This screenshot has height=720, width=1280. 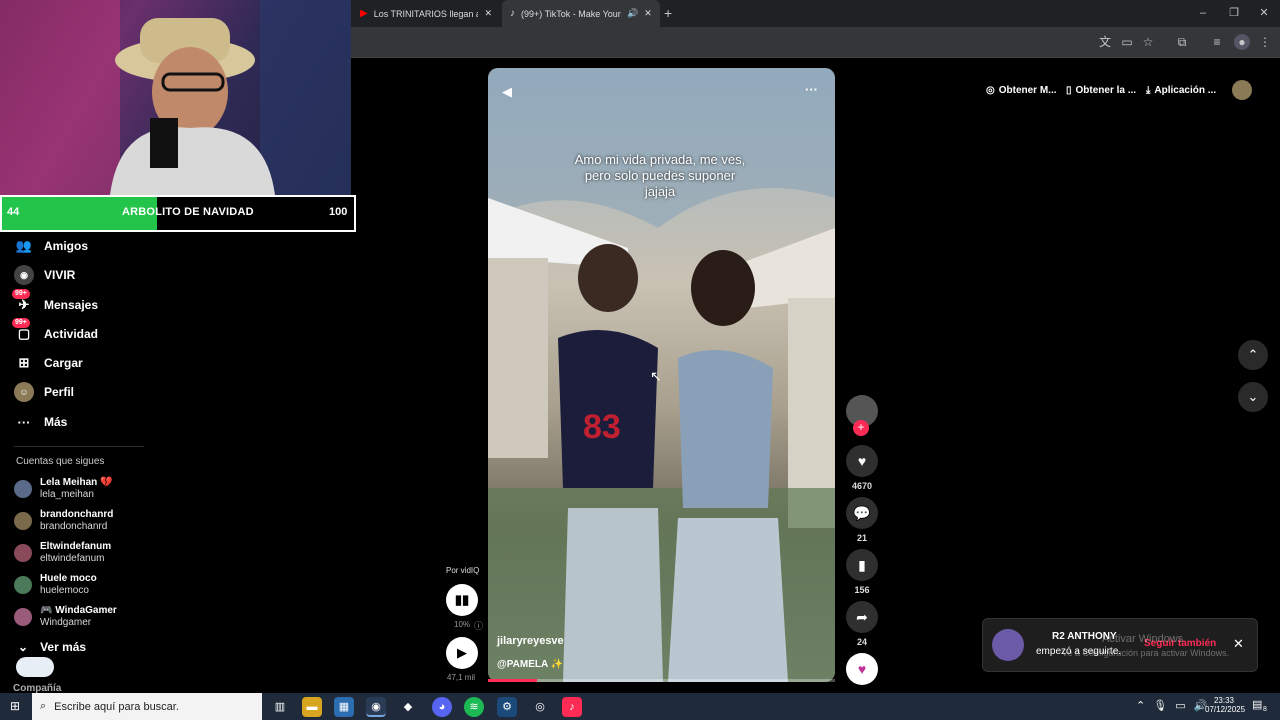 What do you see at coordinates (862, 513) in the screenshot?
I see `comment-icon: 💬` at bounding box center [862, 513].